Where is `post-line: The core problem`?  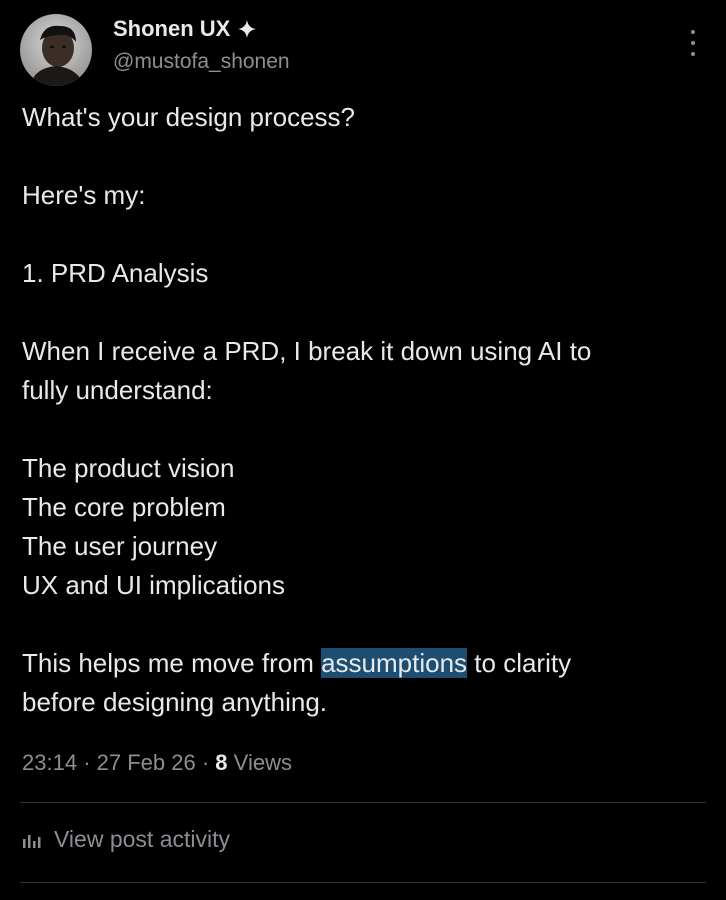 post-line: The core problem is located at coordinates (124, 507).